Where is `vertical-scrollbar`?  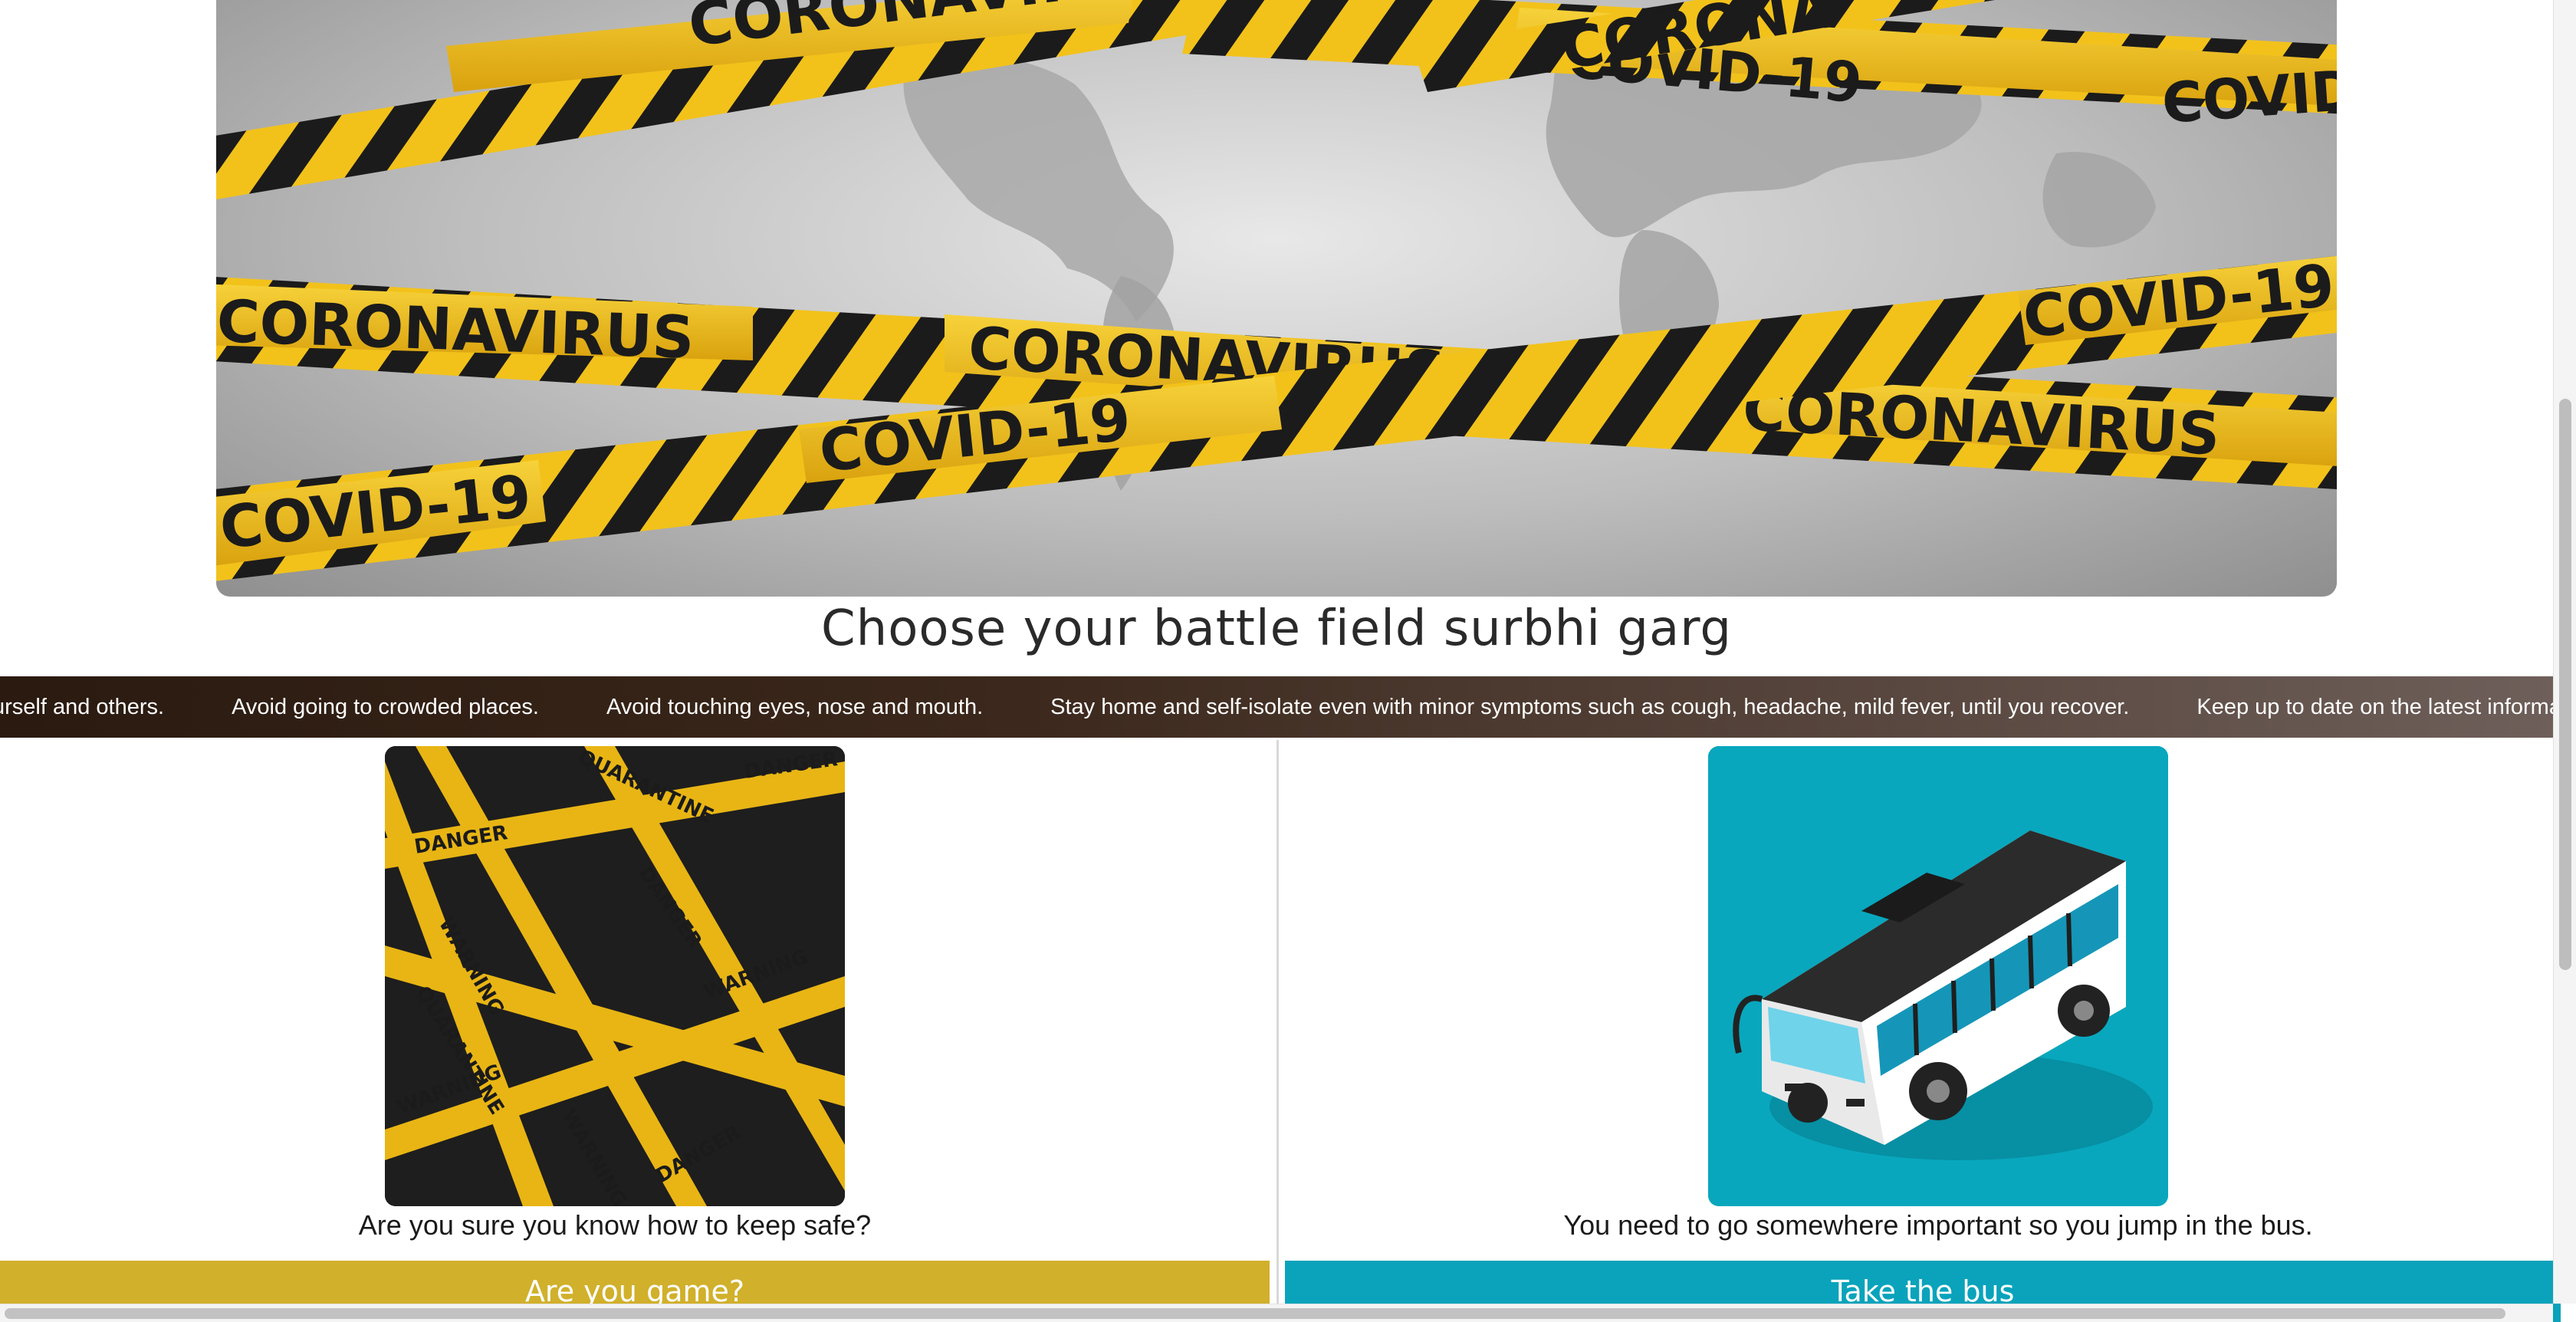
vertical-scrollbar is located at coordinates (2564, 652).